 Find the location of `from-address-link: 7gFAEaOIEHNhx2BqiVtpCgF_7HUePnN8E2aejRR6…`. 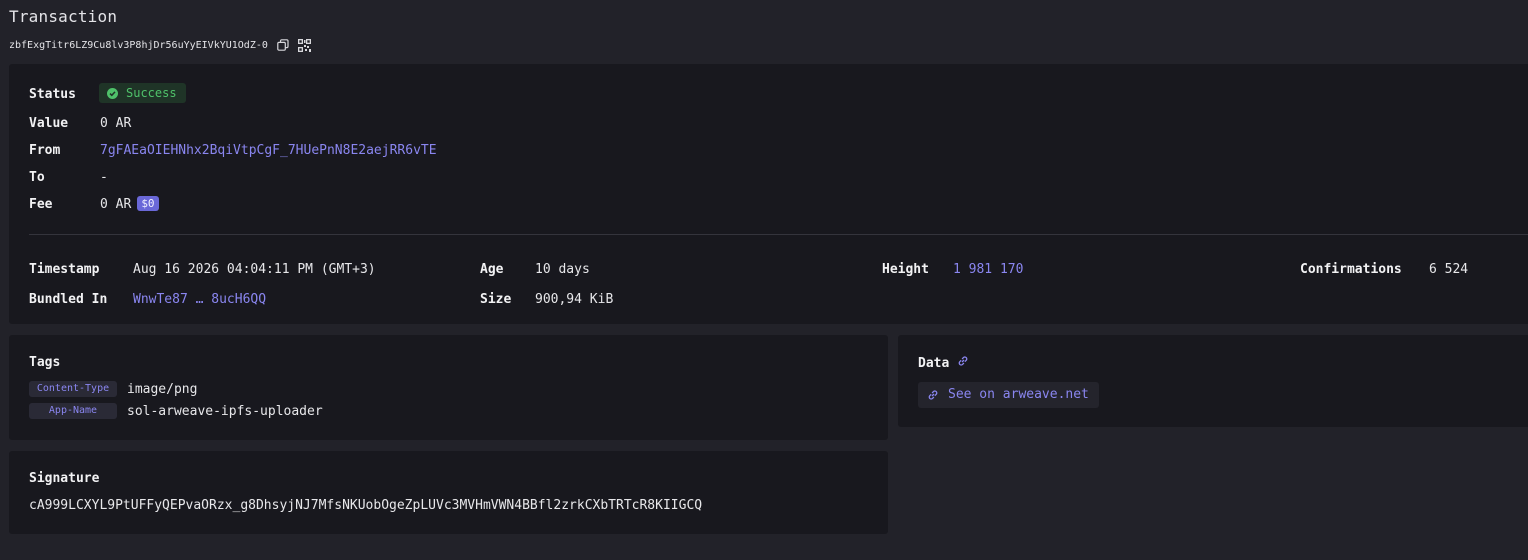

from-address-link: 7gFAEaOIEHNhx2BqiVtpCgF_7HUePnN8E2aejRR6… is located at coordinates (268, 150).